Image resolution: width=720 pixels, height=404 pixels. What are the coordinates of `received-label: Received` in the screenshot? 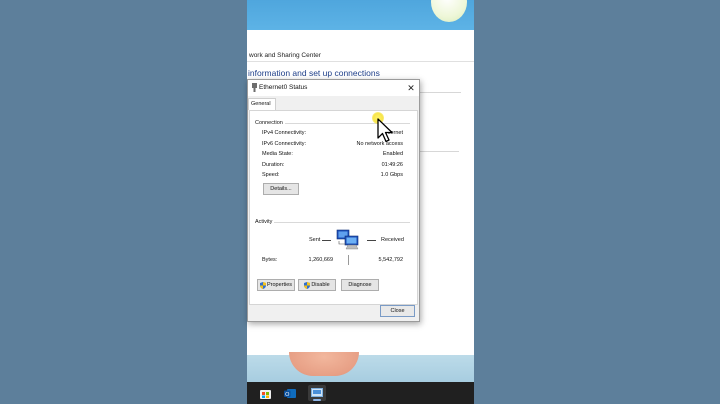 It's located at (392, 240).